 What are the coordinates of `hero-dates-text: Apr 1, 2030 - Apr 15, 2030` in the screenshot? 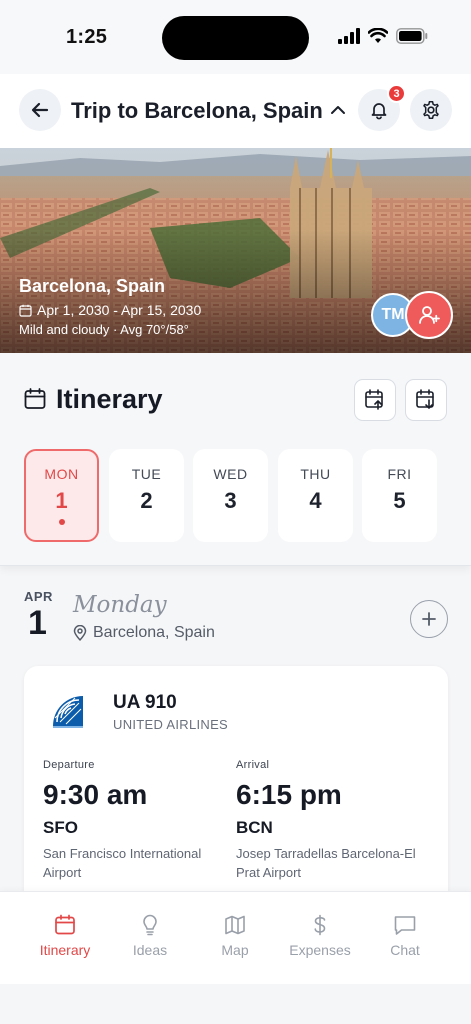 It's located at (119, 310).